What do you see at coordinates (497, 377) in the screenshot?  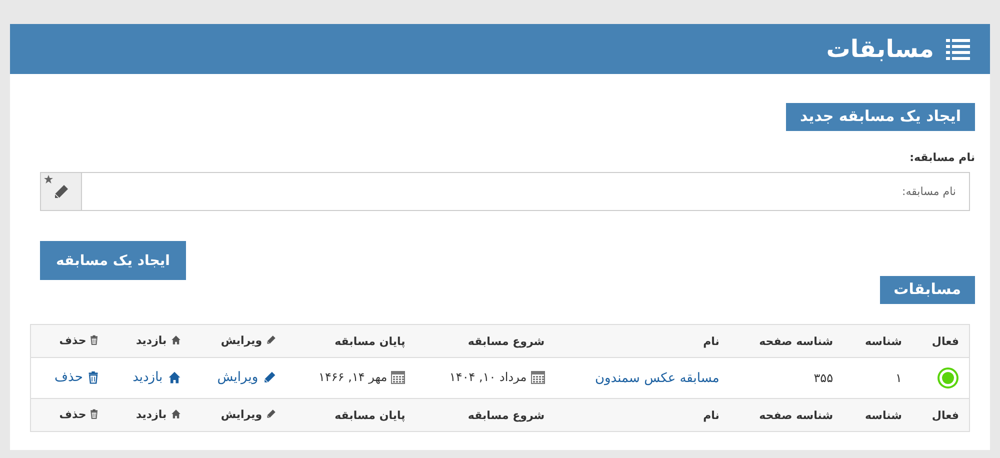 I see `date-cell: مرداد ۱۰, ۱۴۰۴` at bounding box center [497, 377].